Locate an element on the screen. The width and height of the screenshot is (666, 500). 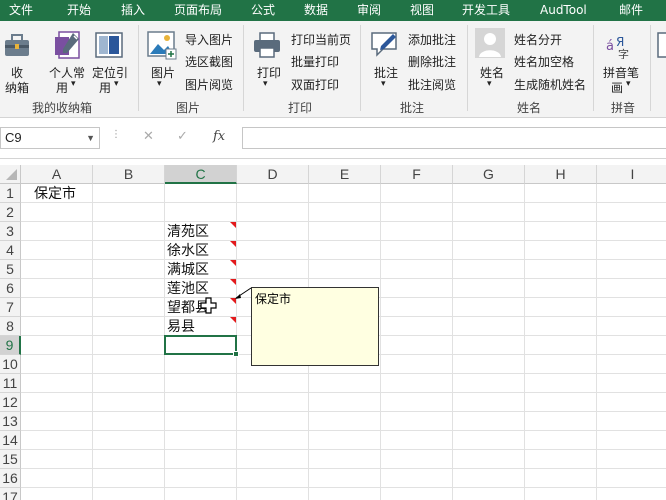
row-header-16: 16 is located at coordinates (10, 478).